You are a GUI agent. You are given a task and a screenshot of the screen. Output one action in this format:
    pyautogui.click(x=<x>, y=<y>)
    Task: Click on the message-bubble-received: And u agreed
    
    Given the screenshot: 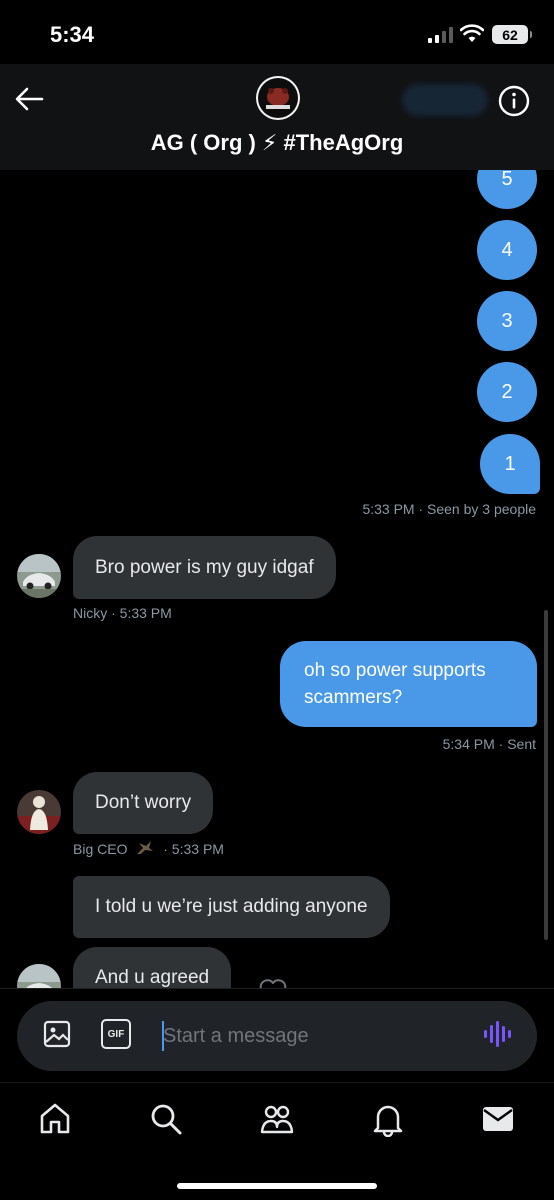 What is the action you would take?
    pyautogui.click(x=152, y=967)
    